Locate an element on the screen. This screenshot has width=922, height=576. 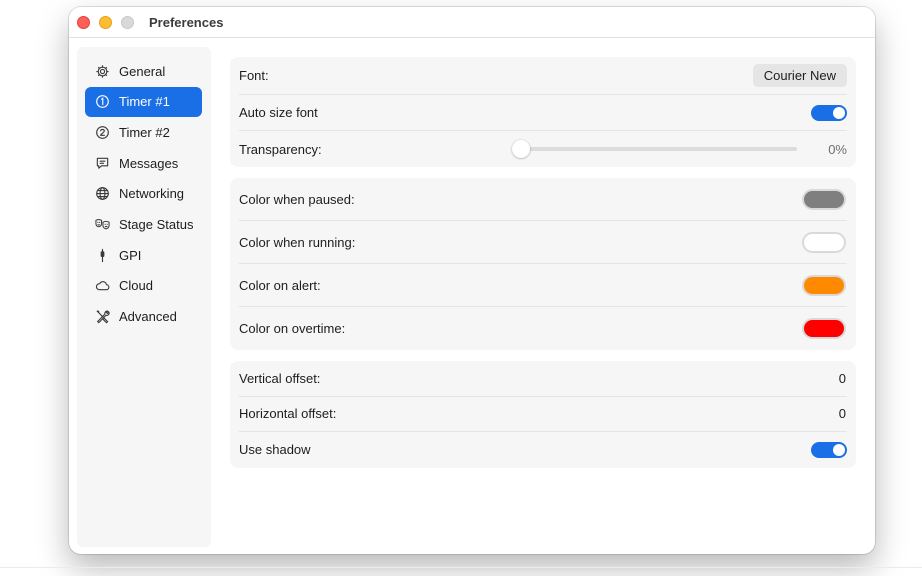
sidebar-item-gpi: GPI is located at coordinates (143, 255).